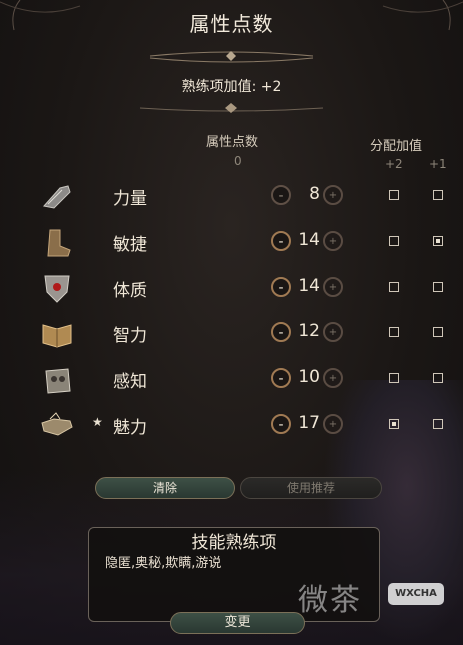 The image size is (463, 645). Describe the element at coordinates (57, 336) in the screenshot. I see `intelligence-book-icon` at that location.